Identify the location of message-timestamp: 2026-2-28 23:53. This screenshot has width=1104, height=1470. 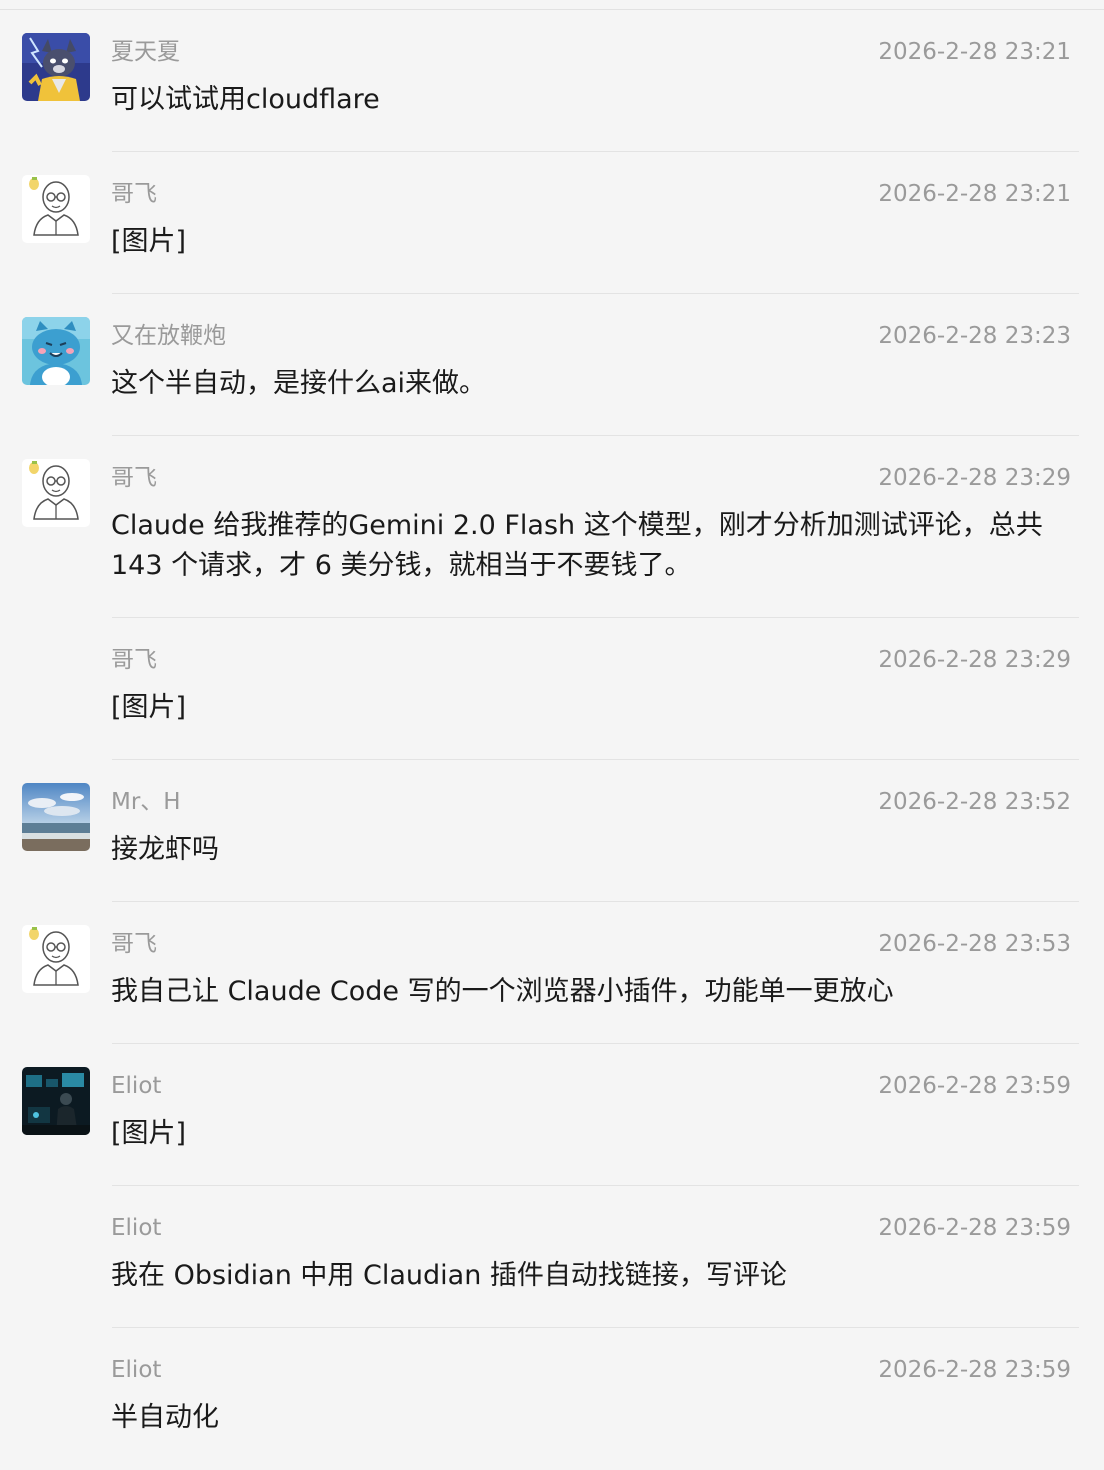
(974, 944).